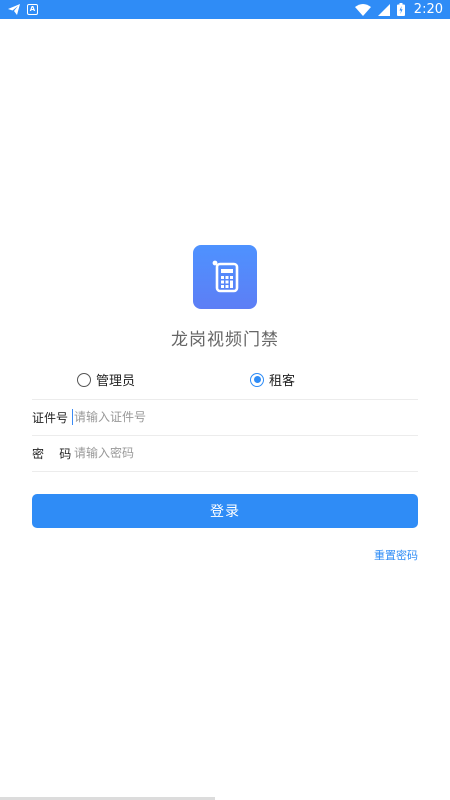 The width and height of the screenshot is (450, 800). I want to click on text-cursor, so click(72, 417).